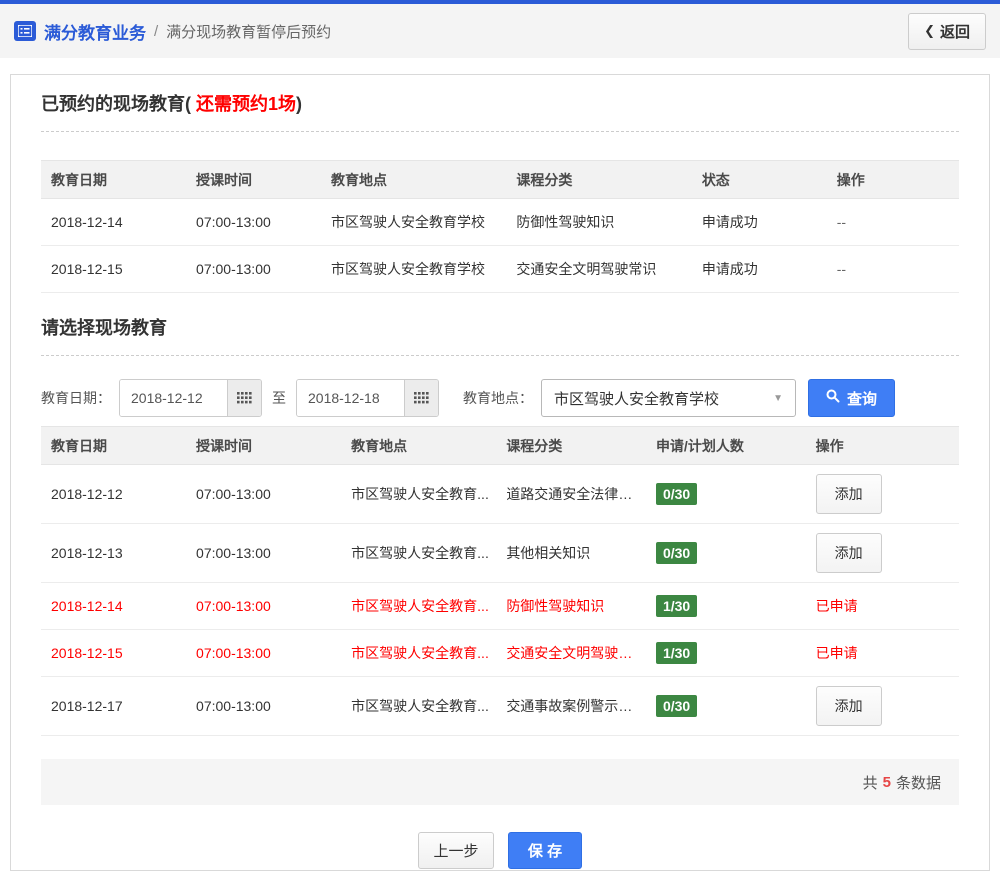 The image size is (1000, 871). Describe the element at coordinates (76, 398) in the screenshot. I see `date-filter-label: 教育日期：` at that location.